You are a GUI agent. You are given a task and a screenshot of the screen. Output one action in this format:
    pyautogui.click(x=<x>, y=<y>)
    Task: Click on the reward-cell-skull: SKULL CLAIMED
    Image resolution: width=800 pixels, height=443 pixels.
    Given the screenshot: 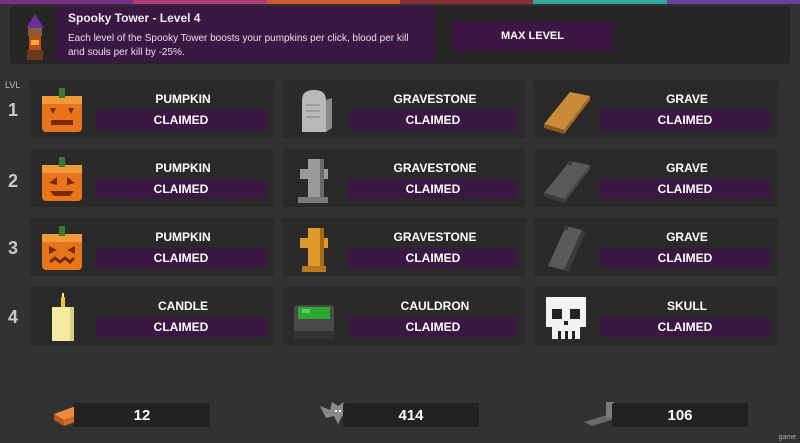 What is the action you would take?
    pyautogui.click(x=656, y=316)
    